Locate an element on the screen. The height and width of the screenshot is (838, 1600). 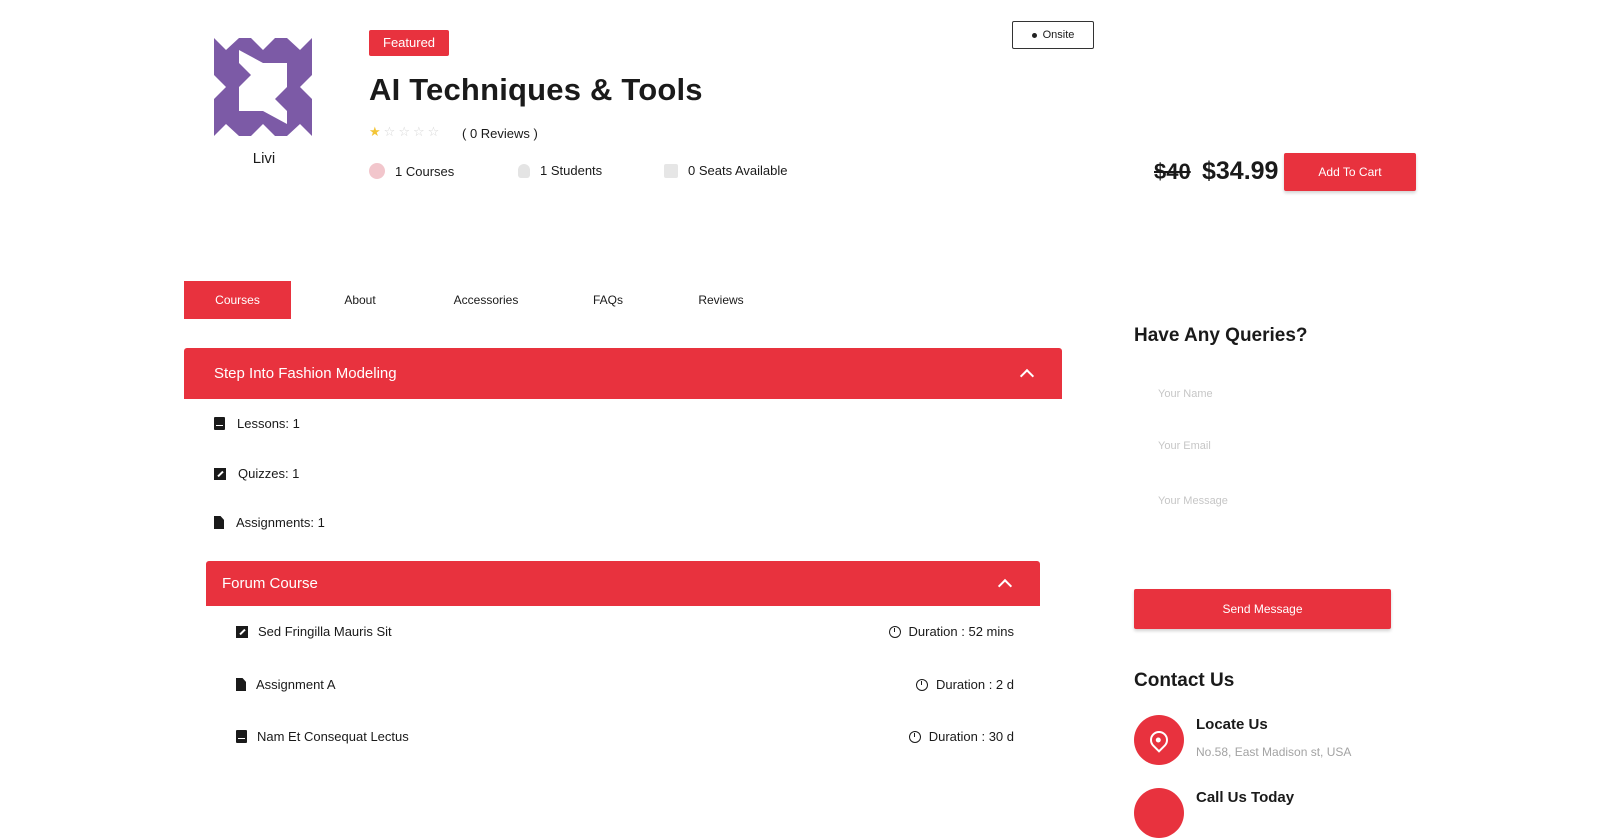
subsection-title: Forum Course is located at coordinates (270, 583).